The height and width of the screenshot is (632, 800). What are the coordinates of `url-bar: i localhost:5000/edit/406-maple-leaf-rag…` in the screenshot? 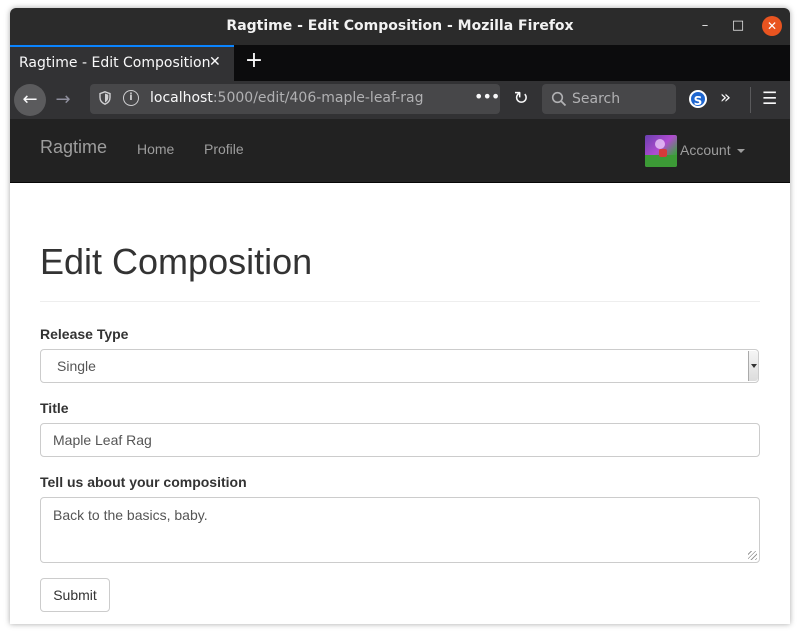 It's located at (295, 99).